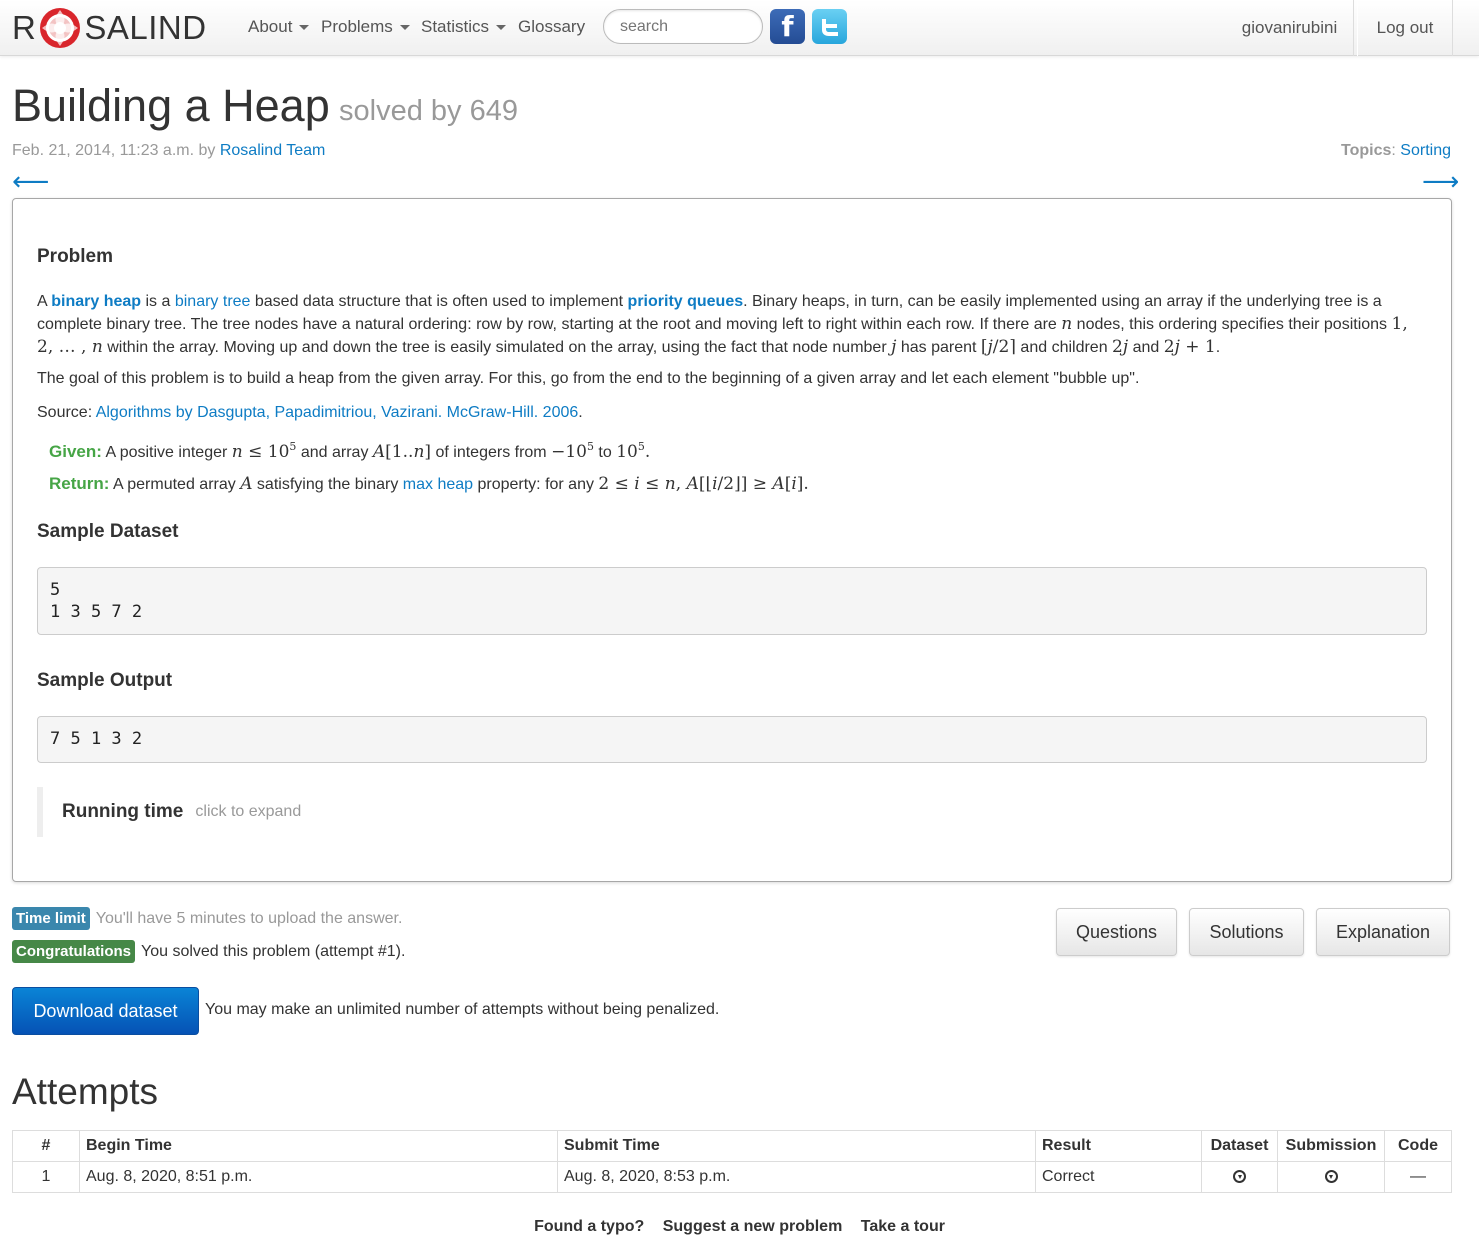  What do you see at coordinates (171, 105) in the screenshot?
I see `page-title: Building a Heap` at bounding box center [171, 105].